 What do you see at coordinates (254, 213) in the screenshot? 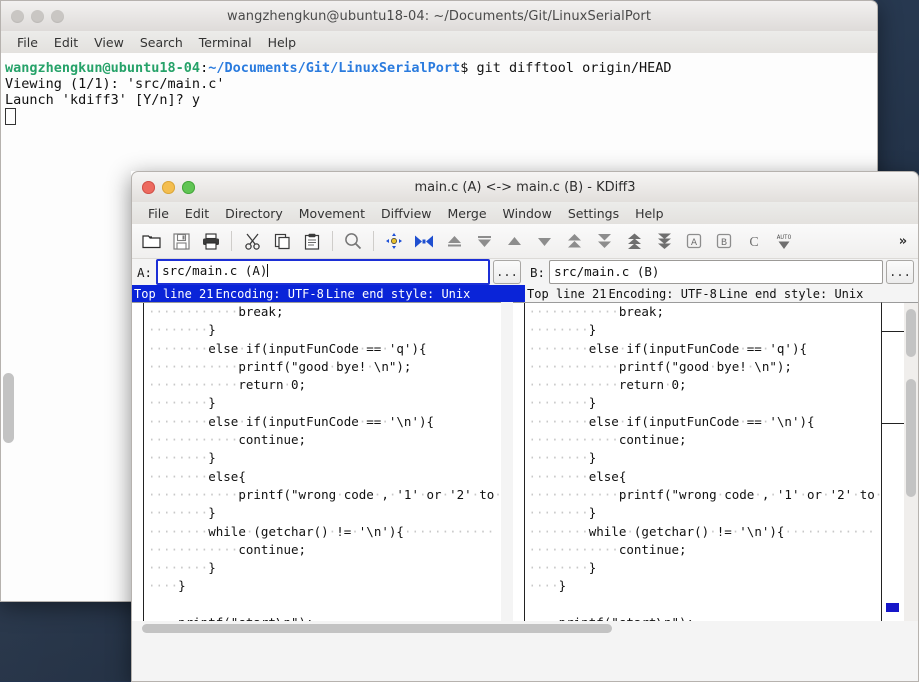
I see `menu-directory: Directory` at bounding box center [254, 213].